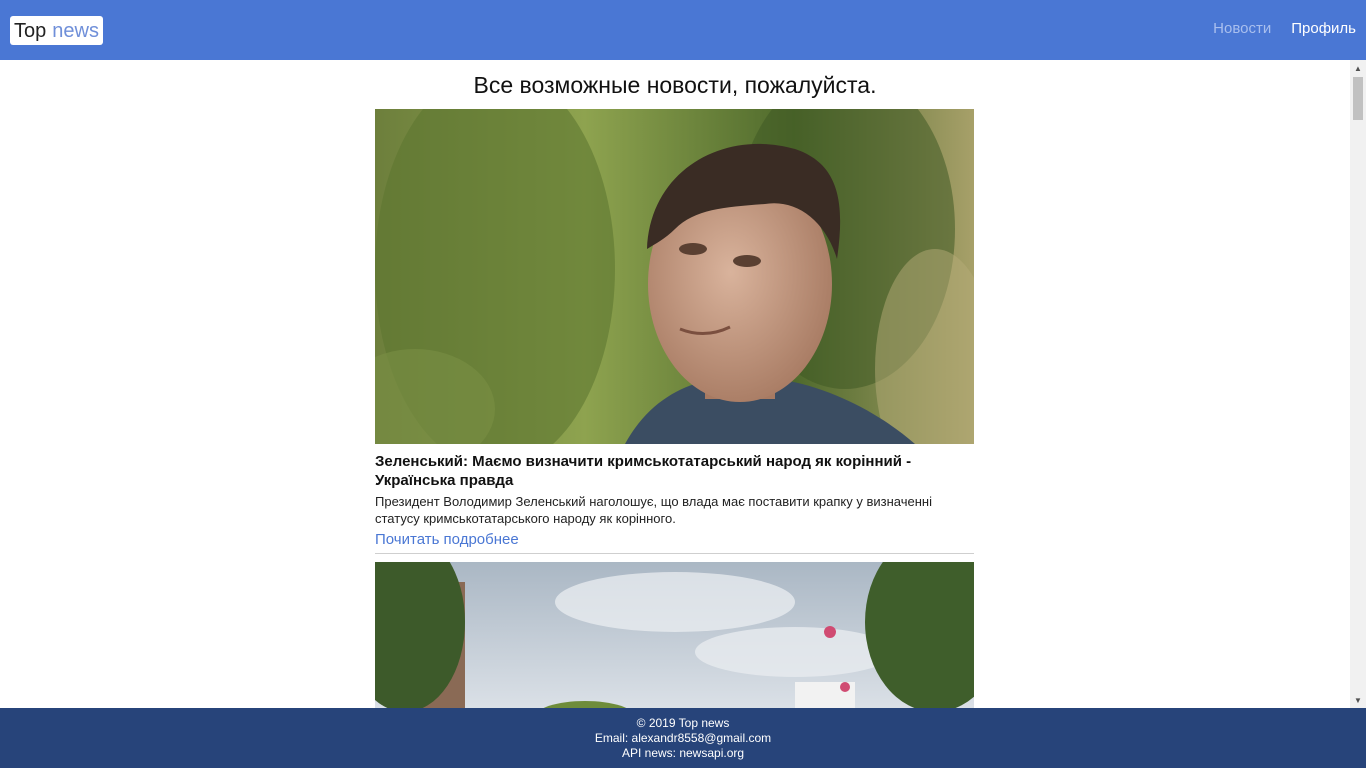  I want to click on logo: Top news, so click(56, 30).